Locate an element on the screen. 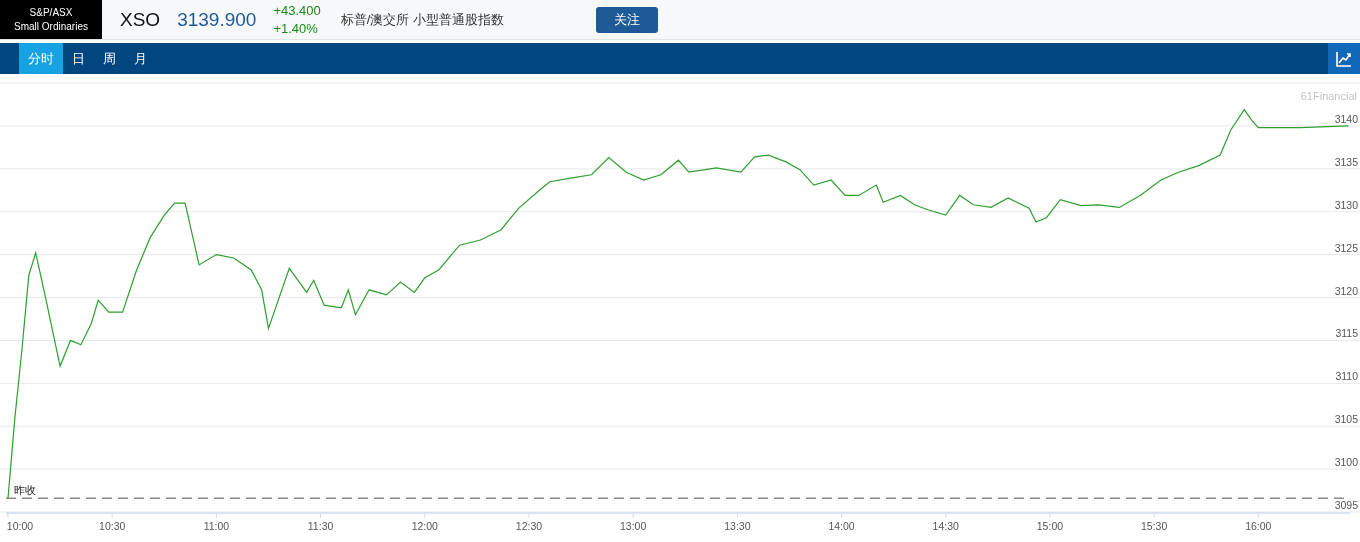 The height and width of the screenshot is (542, 1360). axis-label: 3095 is located at coordinates (1346, 505).